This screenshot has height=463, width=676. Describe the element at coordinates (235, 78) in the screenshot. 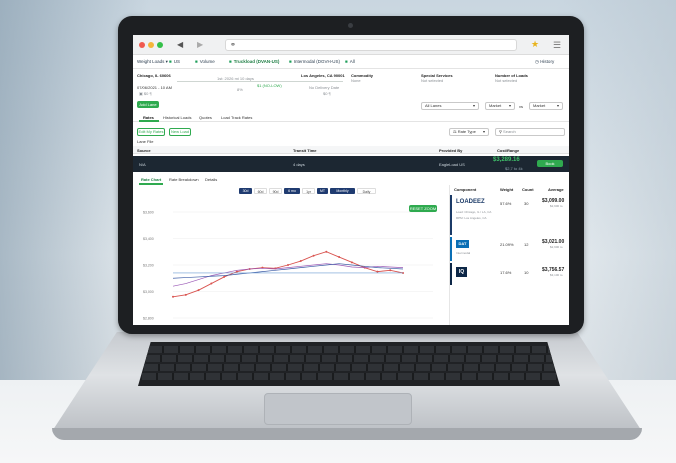

I see `lane-note: 1st: 2026 mi 10 days` at that location.